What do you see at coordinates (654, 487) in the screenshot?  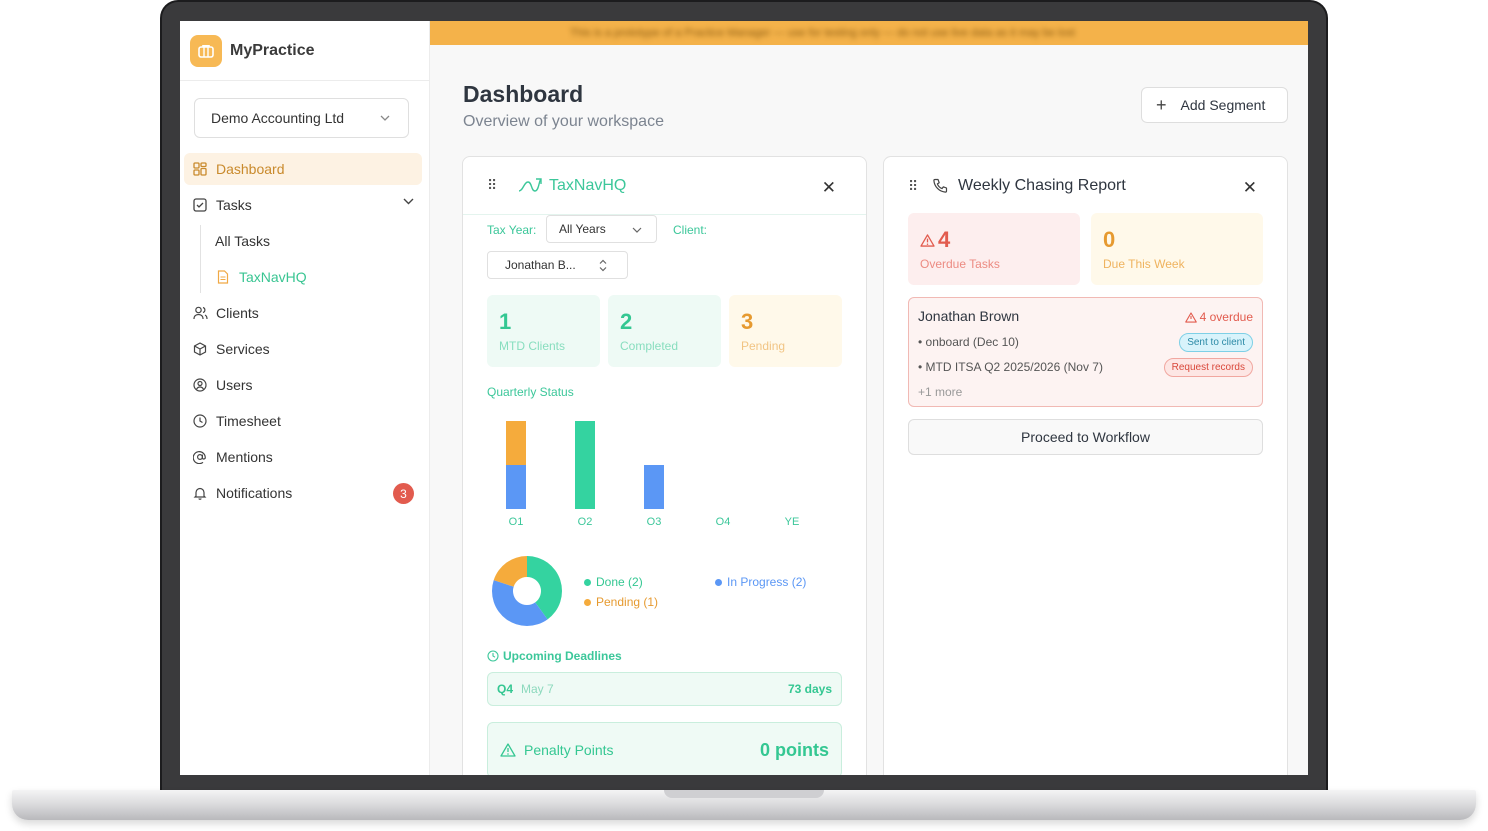 I see `bar-q3-in-progress` at bounding box center [654, 487].